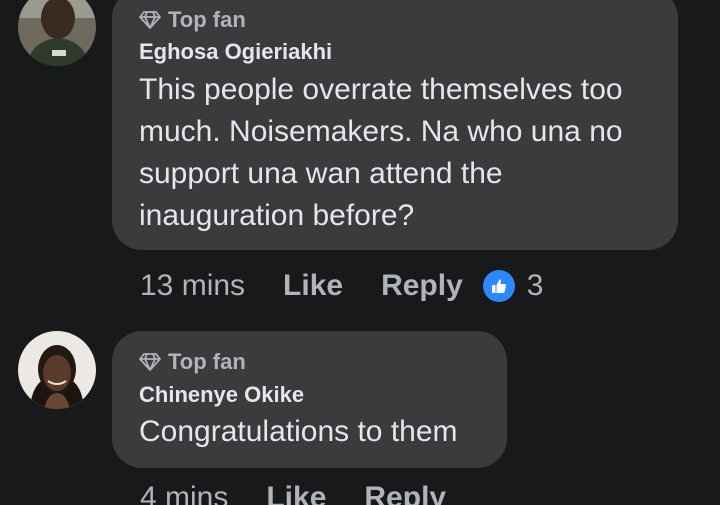  What do you see at coordinates (298, 431) in the screenshot?
I see `comment-text: Congratulations to them` at bounding box center [298, 431].